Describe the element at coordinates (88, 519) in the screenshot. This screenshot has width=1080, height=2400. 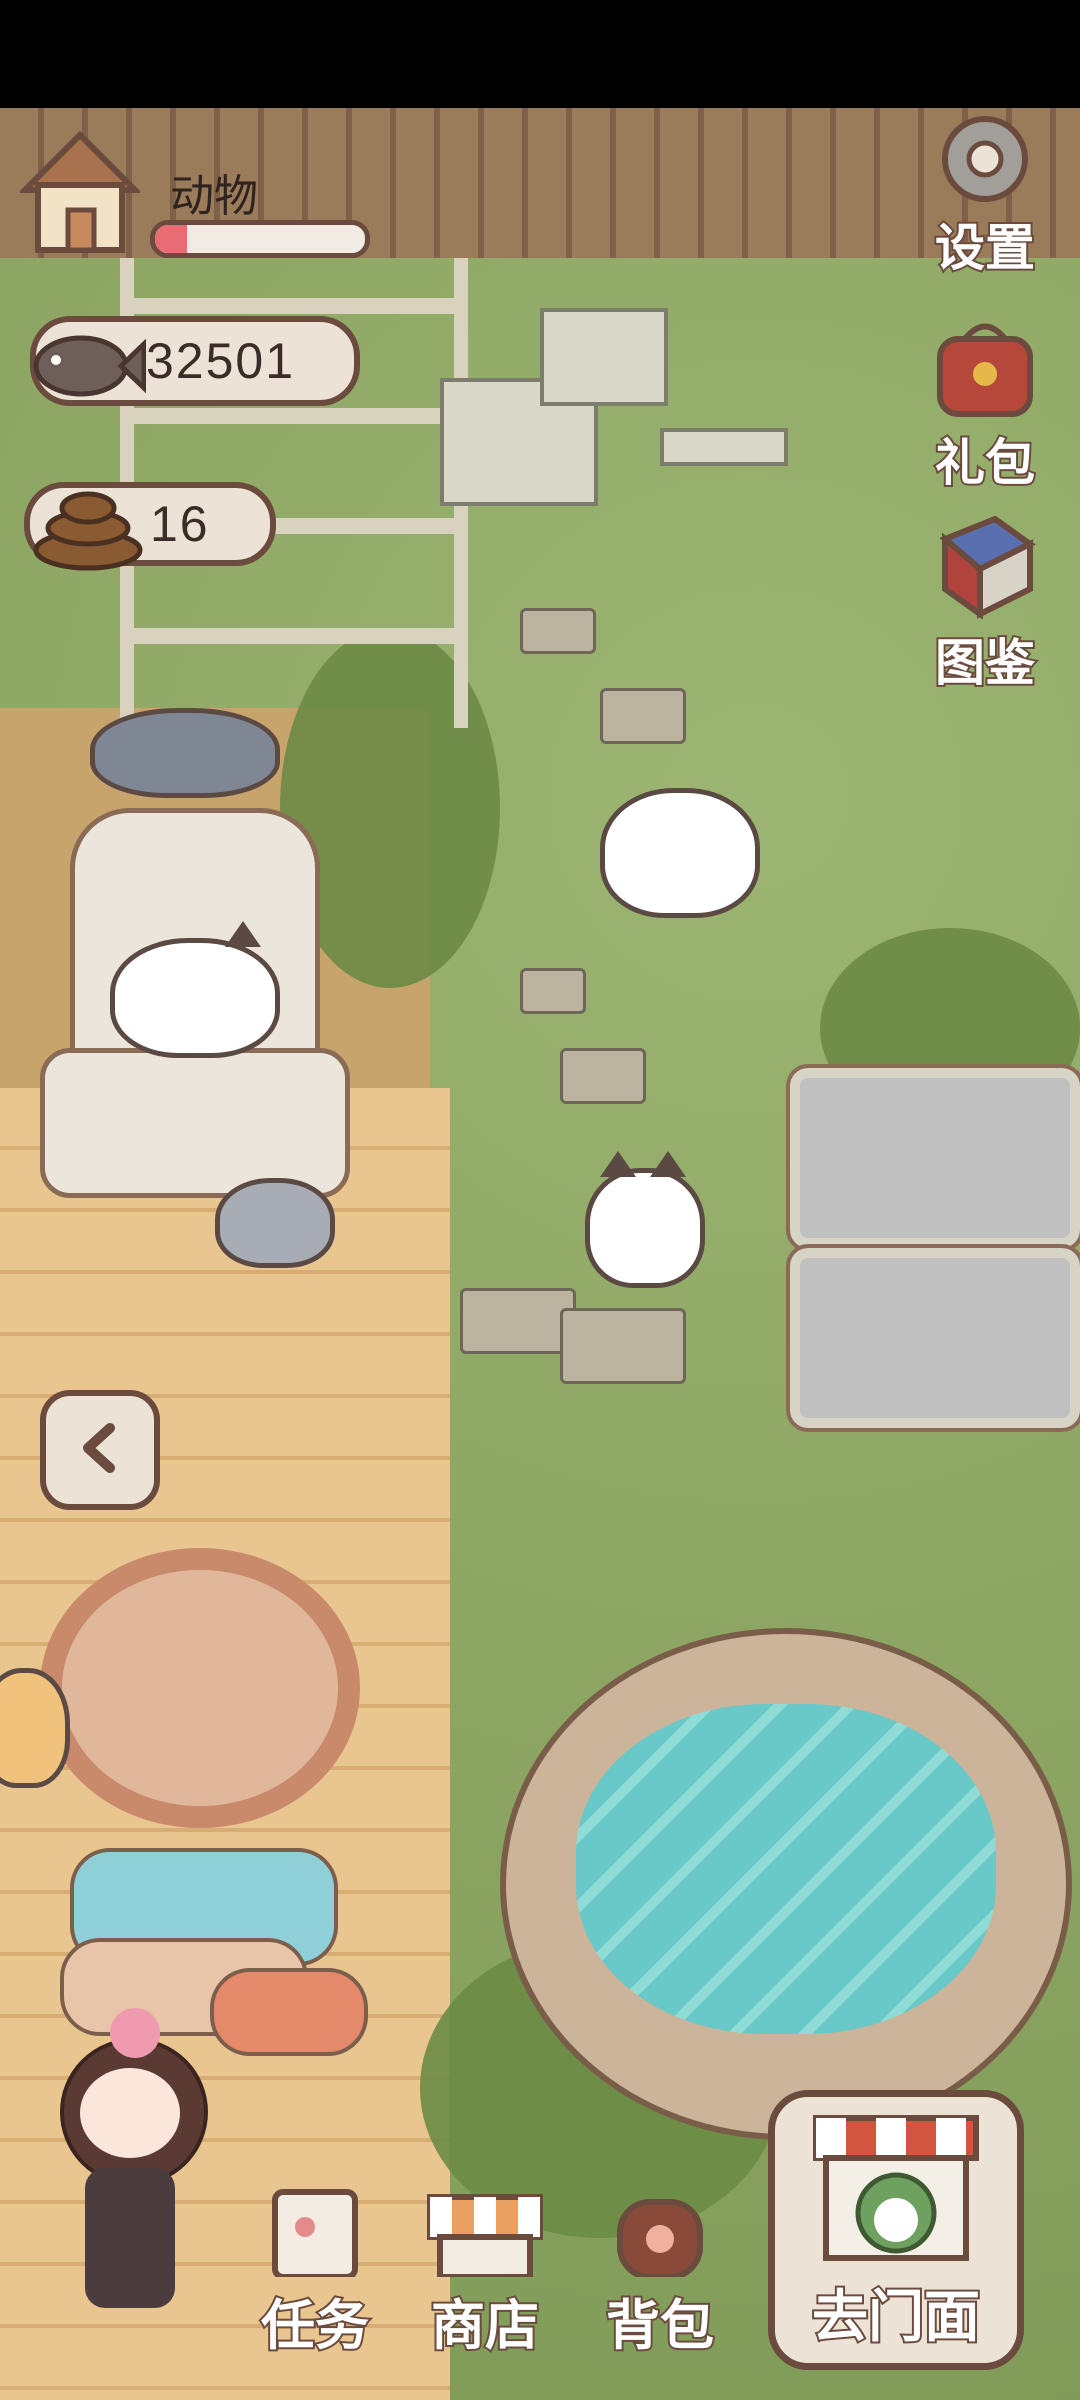
I see `poop-icon` at that location.